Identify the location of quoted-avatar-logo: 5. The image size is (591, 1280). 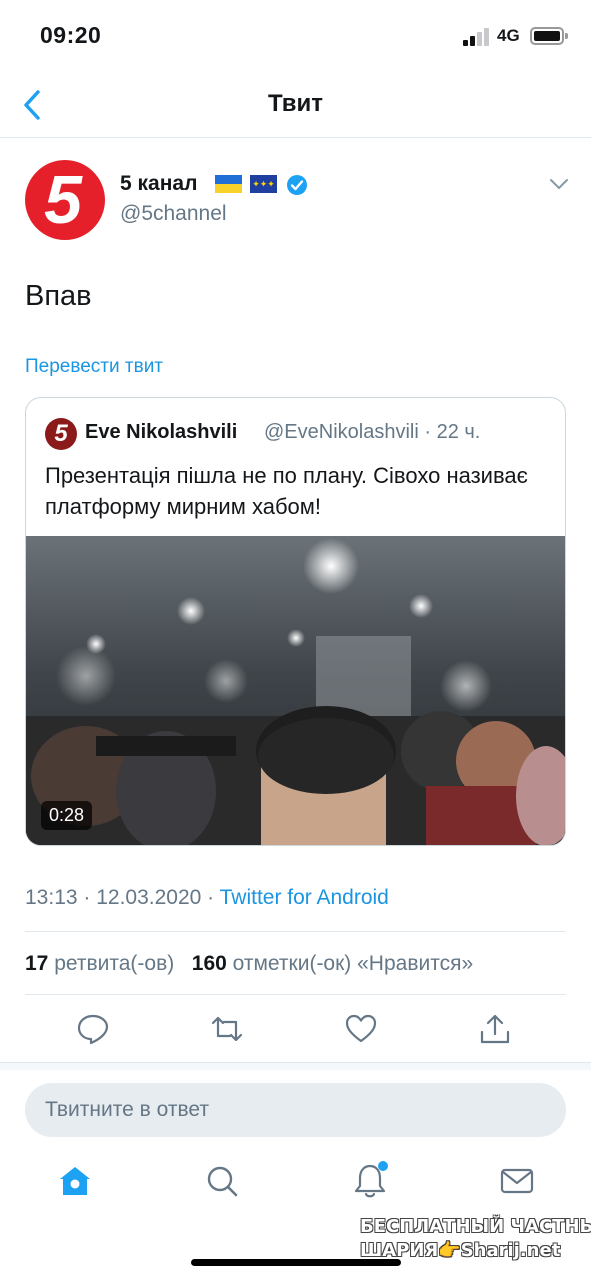
(61, 433).